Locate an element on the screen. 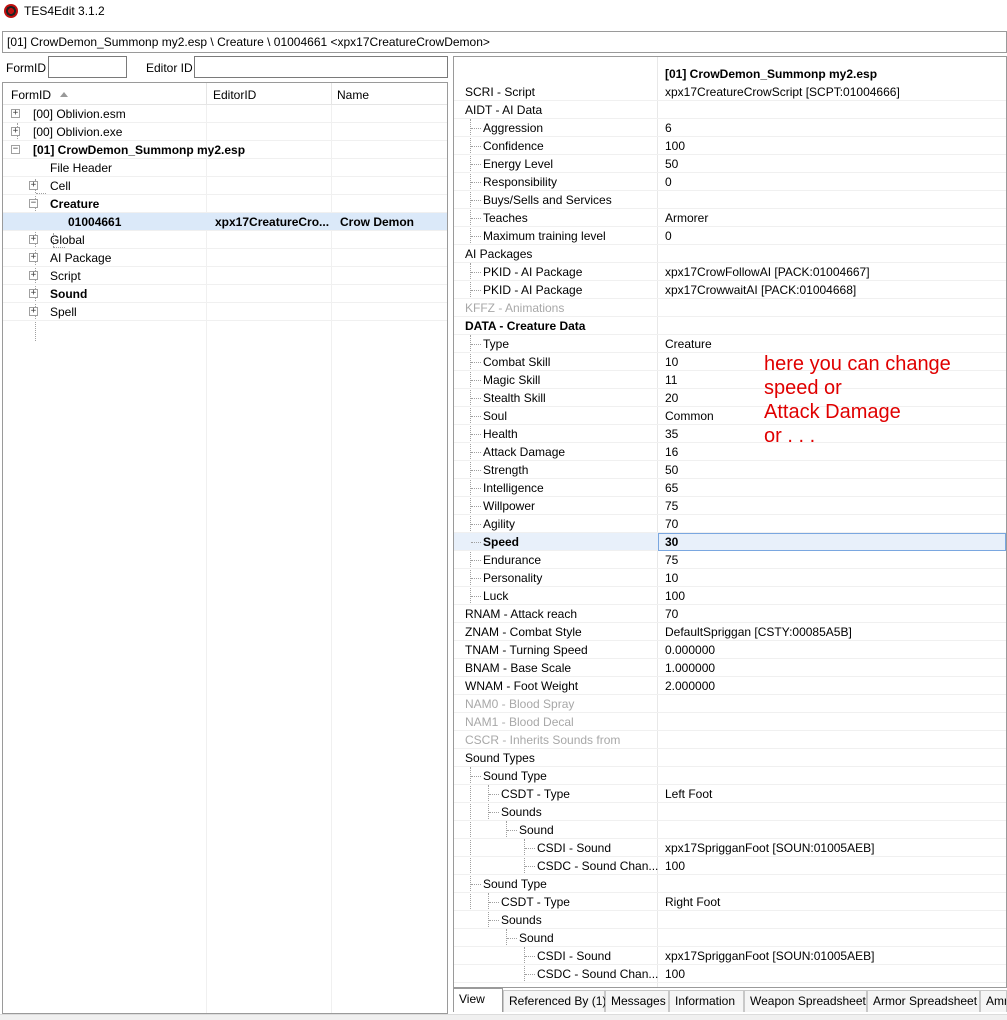 The image size is (1007, 1020). field-value: Left Foot is located at coordinates (688, 794).